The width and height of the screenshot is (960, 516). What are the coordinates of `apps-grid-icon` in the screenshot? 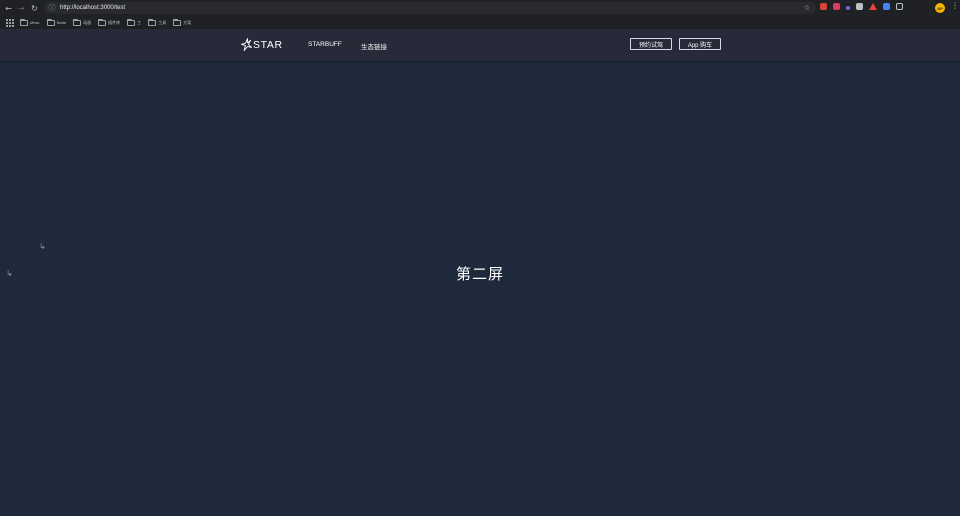 It's located at (10, 22).